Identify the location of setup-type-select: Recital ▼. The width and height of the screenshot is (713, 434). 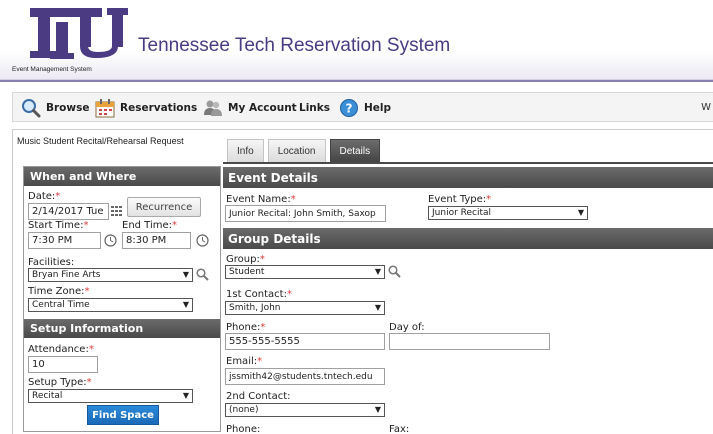
(110, 396).